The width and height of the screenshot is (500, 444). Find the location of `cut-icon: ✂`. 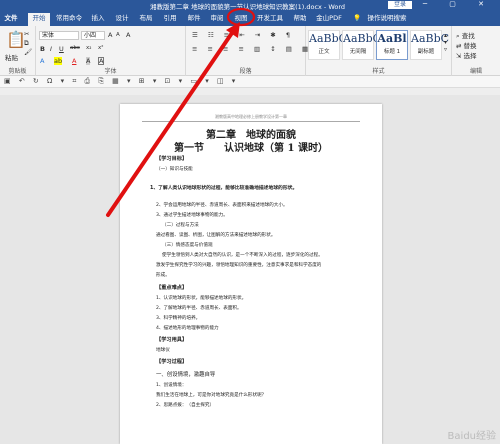

cut-icon: ✂ is located at coordinates (26, 34).